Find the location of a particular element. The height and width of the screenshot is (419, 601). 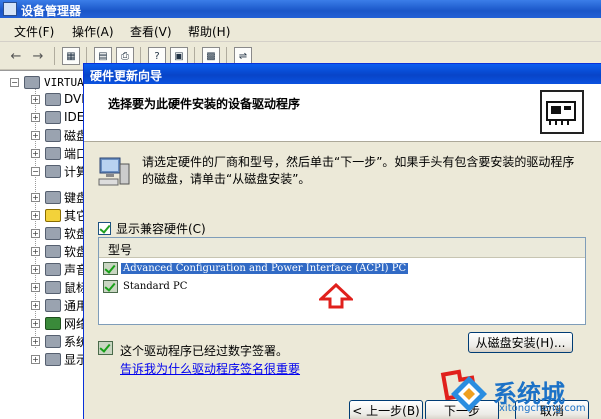

wizard-header: 选择要为此硬件安装的设备驱动程序 is located at coordinates (342, 113).